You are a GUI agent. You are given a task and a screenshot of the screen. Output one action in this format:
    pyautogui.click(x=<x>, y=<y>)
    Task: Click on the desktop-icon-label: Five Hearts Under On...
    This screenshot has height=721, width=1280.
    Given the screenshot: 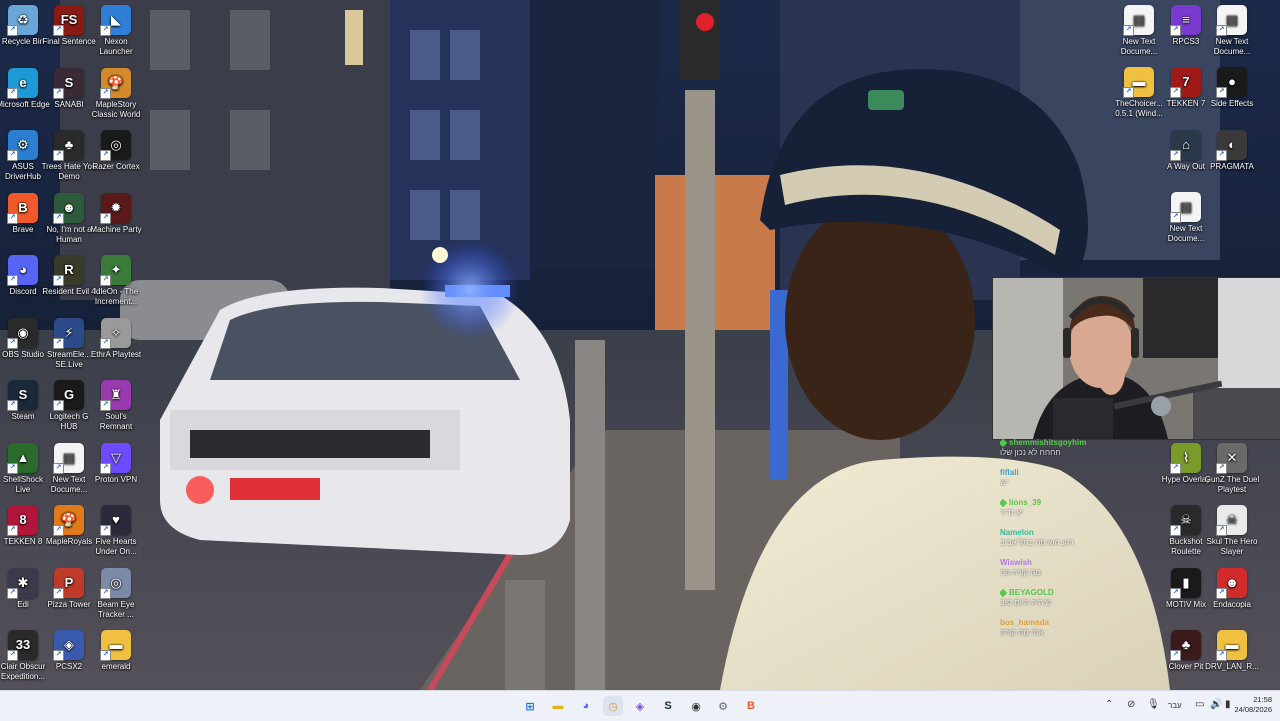 What is the action you would take?
    pyautogui.click(x=116, y=546)
    